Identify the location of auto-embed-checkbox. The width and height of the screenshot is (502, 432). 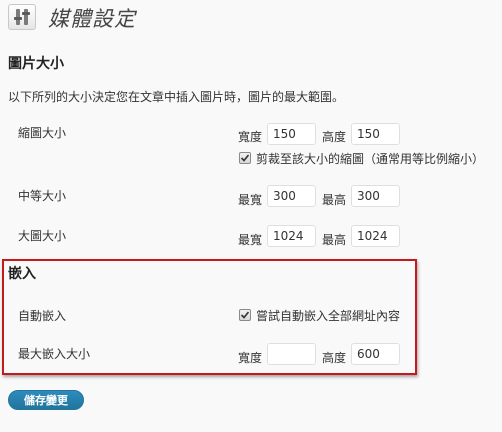
(245, 315).